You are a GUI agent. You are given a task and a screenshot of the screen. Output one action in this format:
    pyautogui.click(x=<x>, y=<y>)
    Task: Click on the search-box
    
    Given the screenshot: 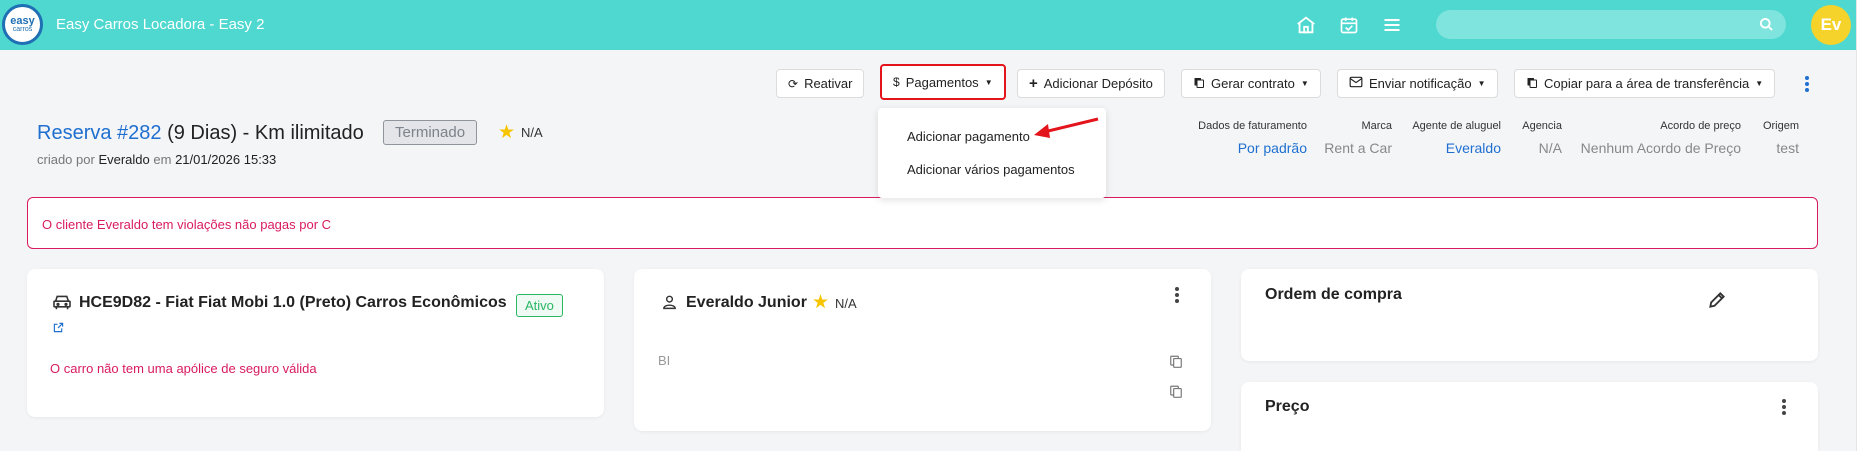 What is the action you would take?
    pyautogui.click(x=1611, y=24)
    